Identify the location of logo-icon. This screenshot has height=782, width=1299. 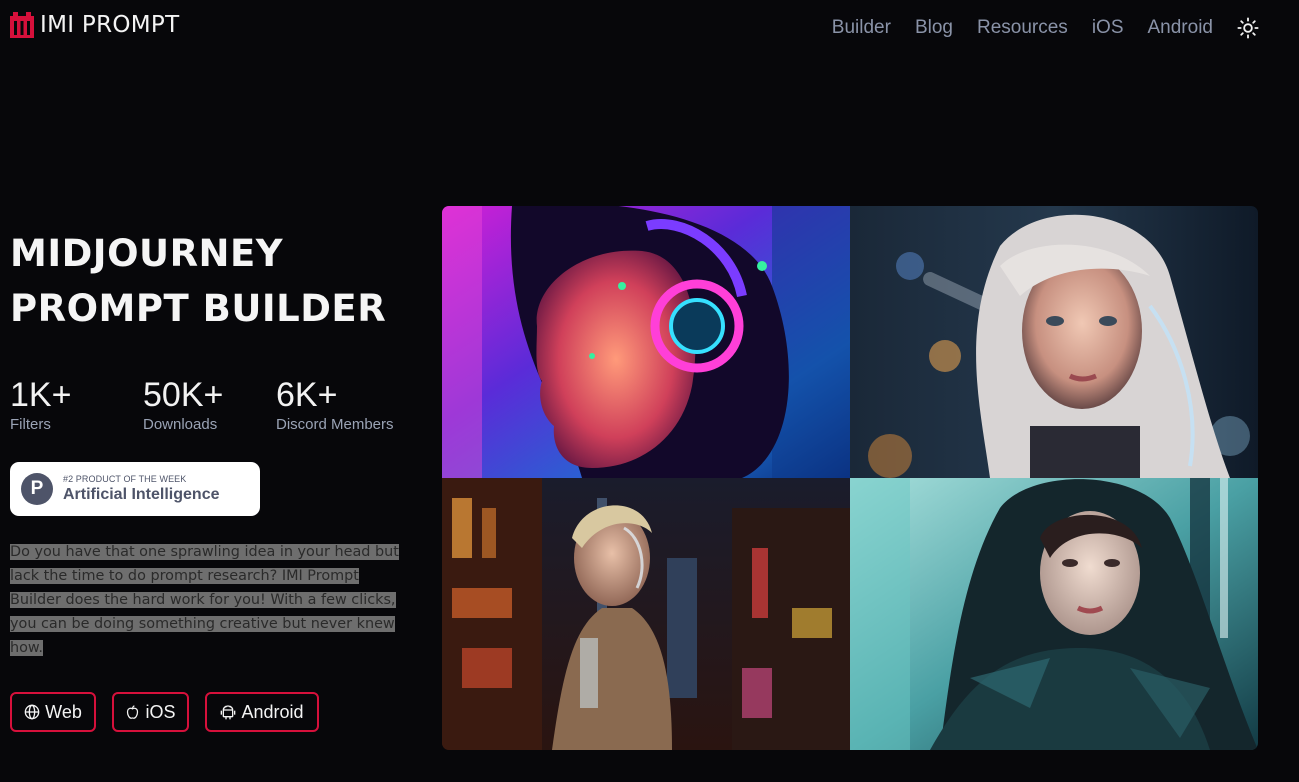
(22, 25).